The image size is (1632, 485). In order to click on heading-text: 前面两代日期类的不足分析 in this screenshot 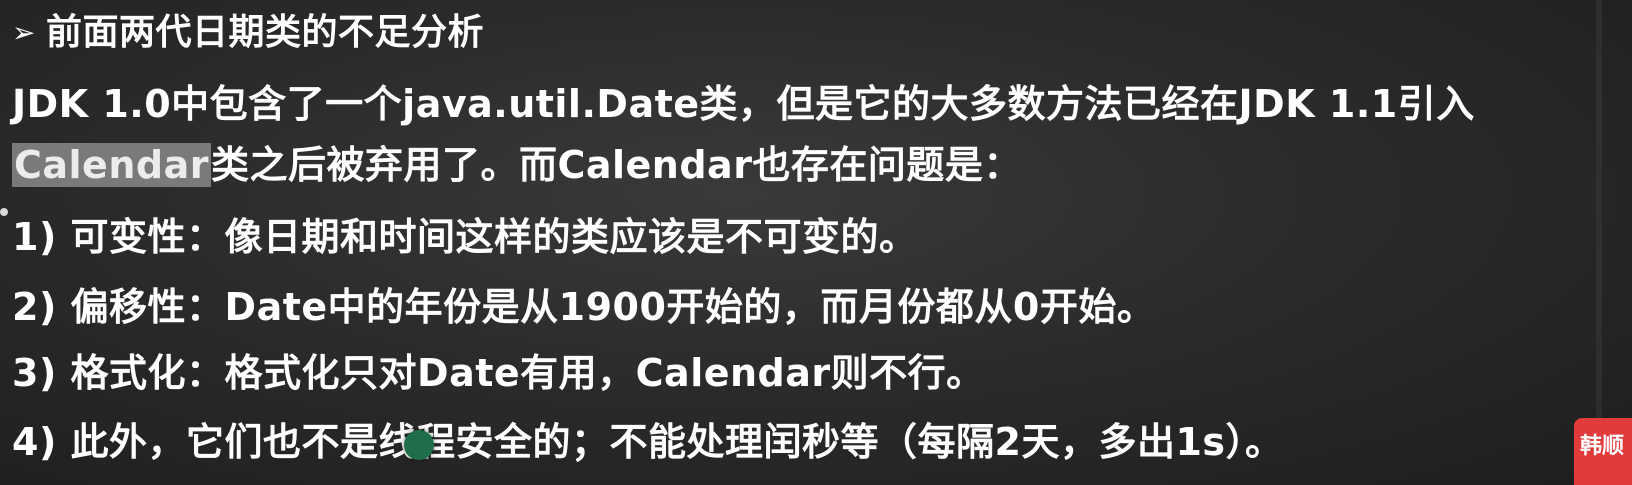, I will do `click(264, 32)`.